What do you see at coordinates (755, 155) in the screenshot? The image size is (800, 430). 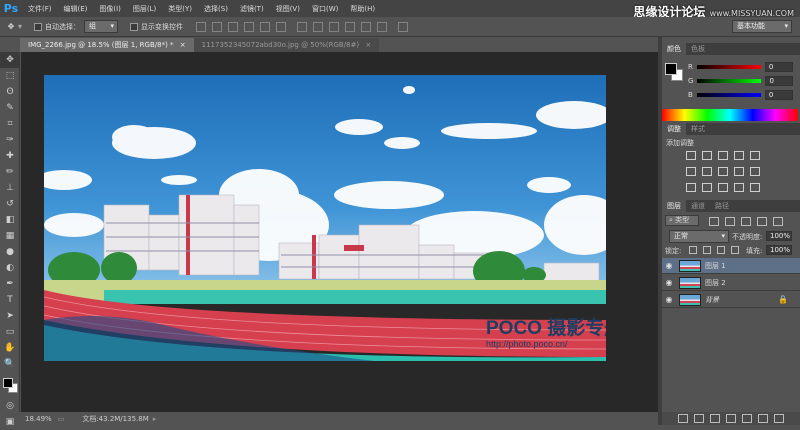 I see `vibrance-icon` at bounding box center [755, 155].